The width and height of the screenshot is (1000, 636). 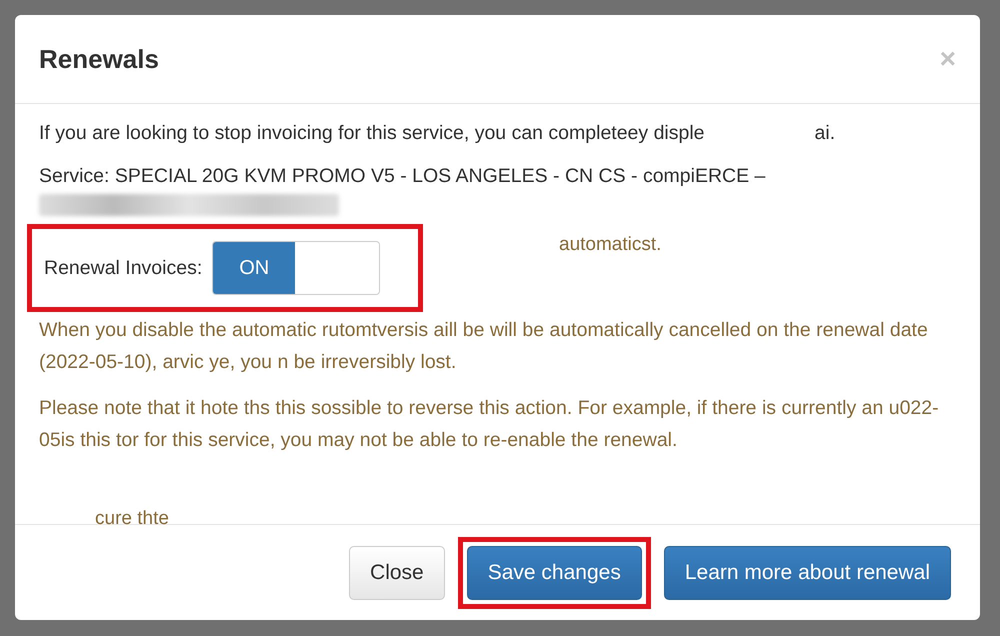 What do you see at coordinates (402, 176) in the screenshot?
I see `service-text: Service: SPECIAL 20G KVM PROMO V5 - LOS ANGELES - CN CS - compiERCE –` at bounding box center [402, 176].